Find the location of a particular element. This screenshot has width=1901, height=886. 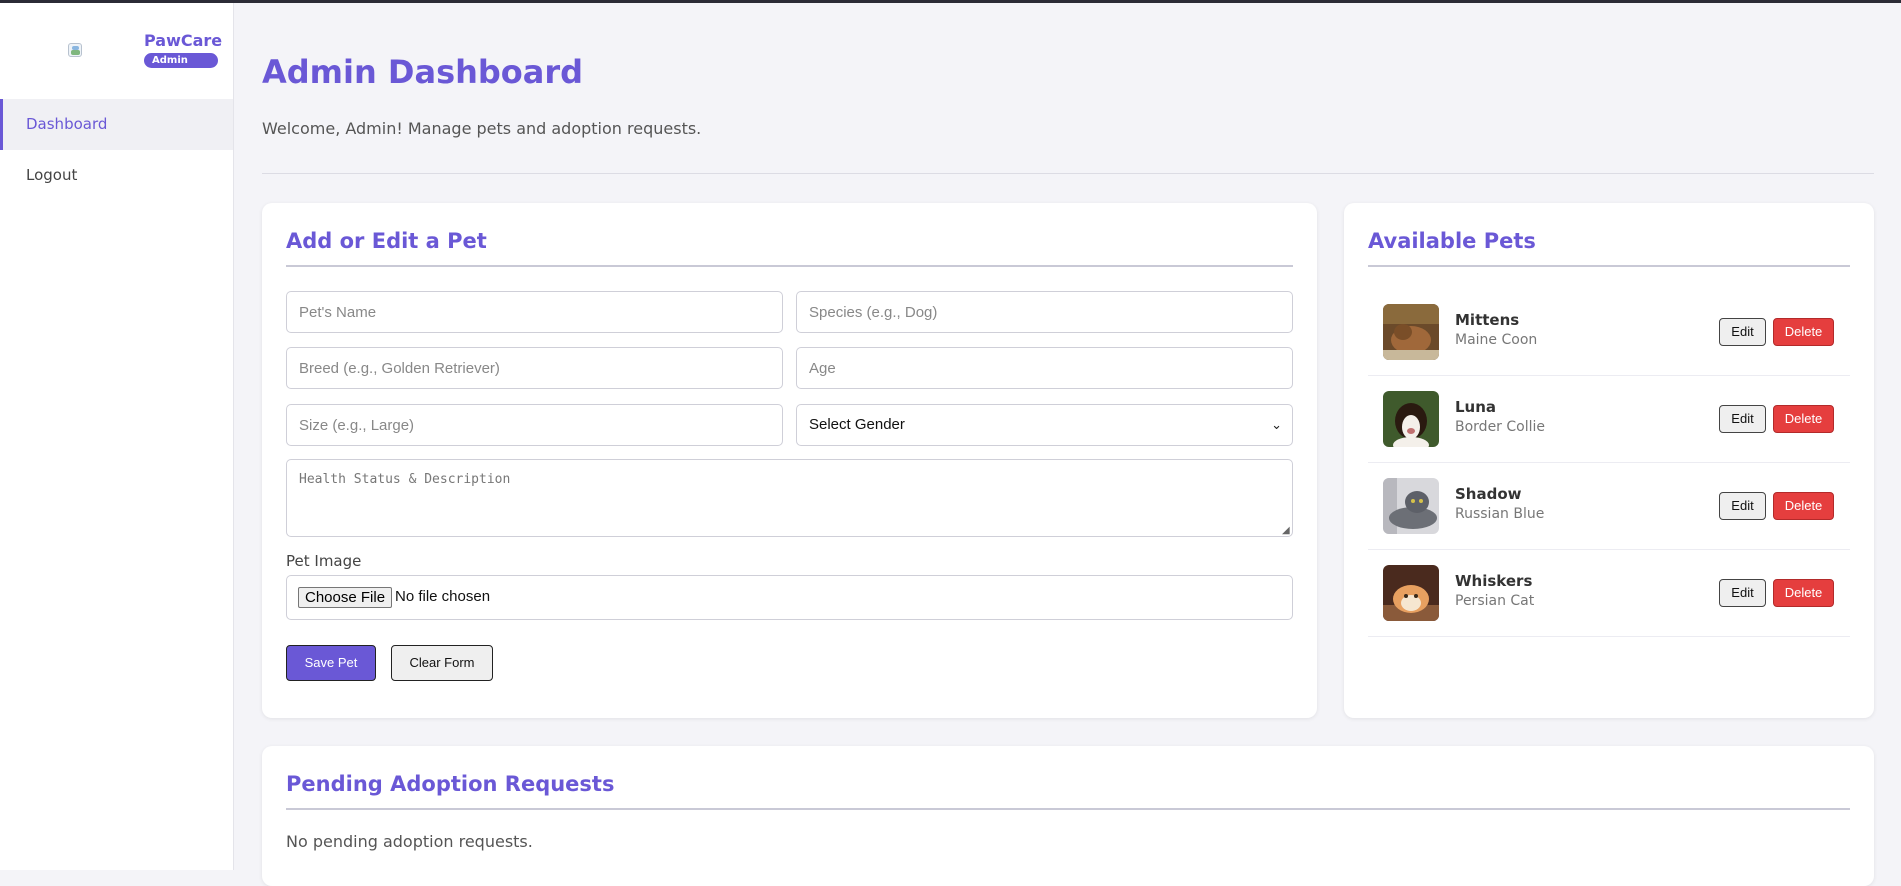

pet-image-field: Choose File No file chosen is located at coordinates (789, 597).